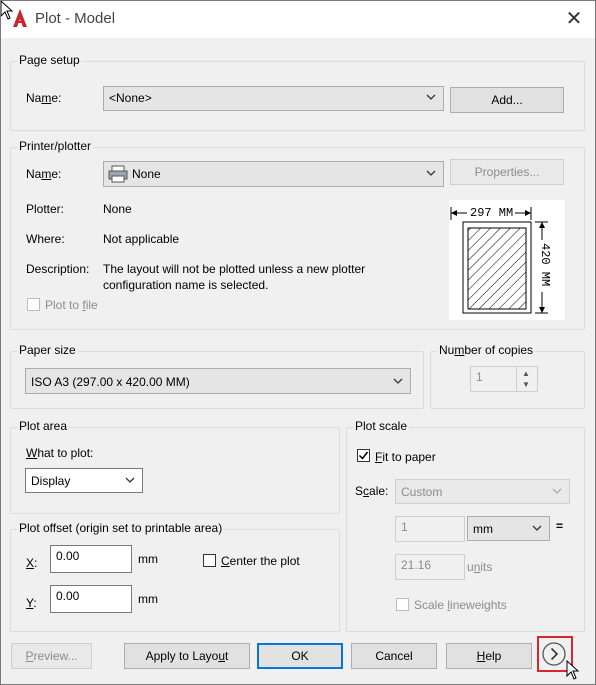 Image resolution: width=596 pixels, height=685 pixels. I want to click on center-plot-label: Center the plot, so click(260, 561).